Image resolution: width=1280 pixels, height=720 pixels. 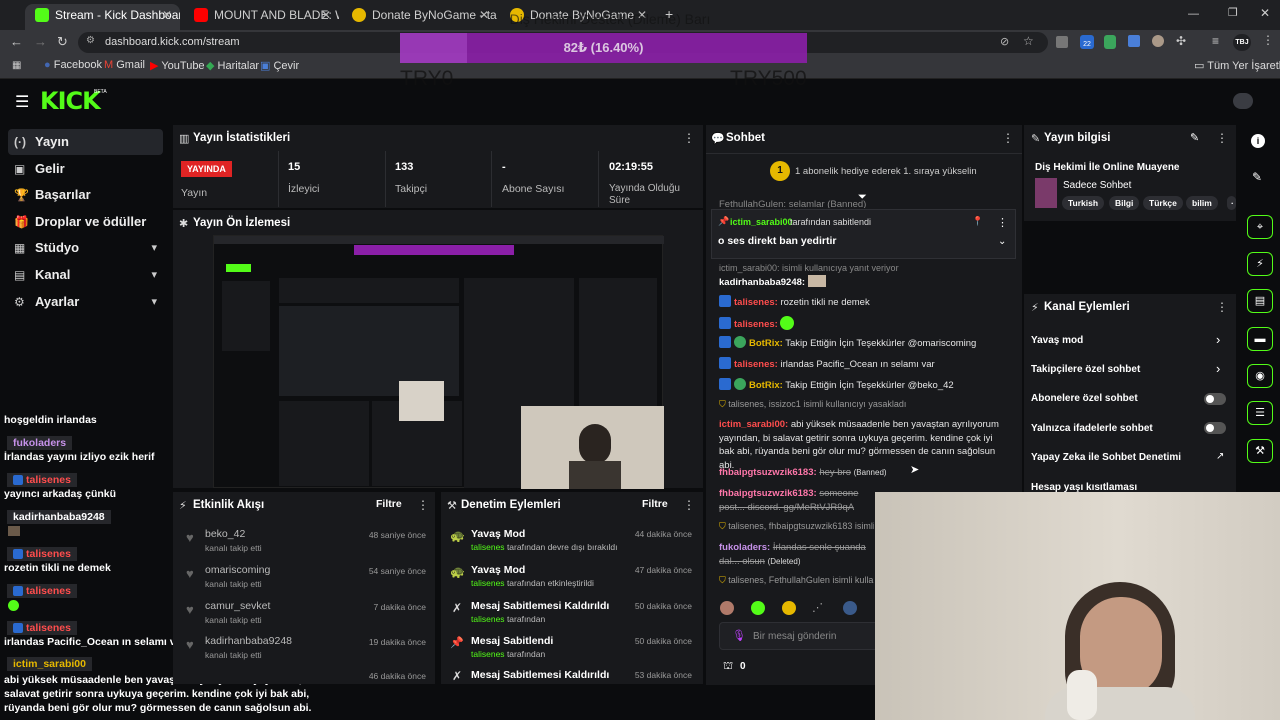 What do you see at coordinates (172, 42) in the screenshot?
I see `url-text: dashboard.kick.com/stream` at bounding box center [172, 42].